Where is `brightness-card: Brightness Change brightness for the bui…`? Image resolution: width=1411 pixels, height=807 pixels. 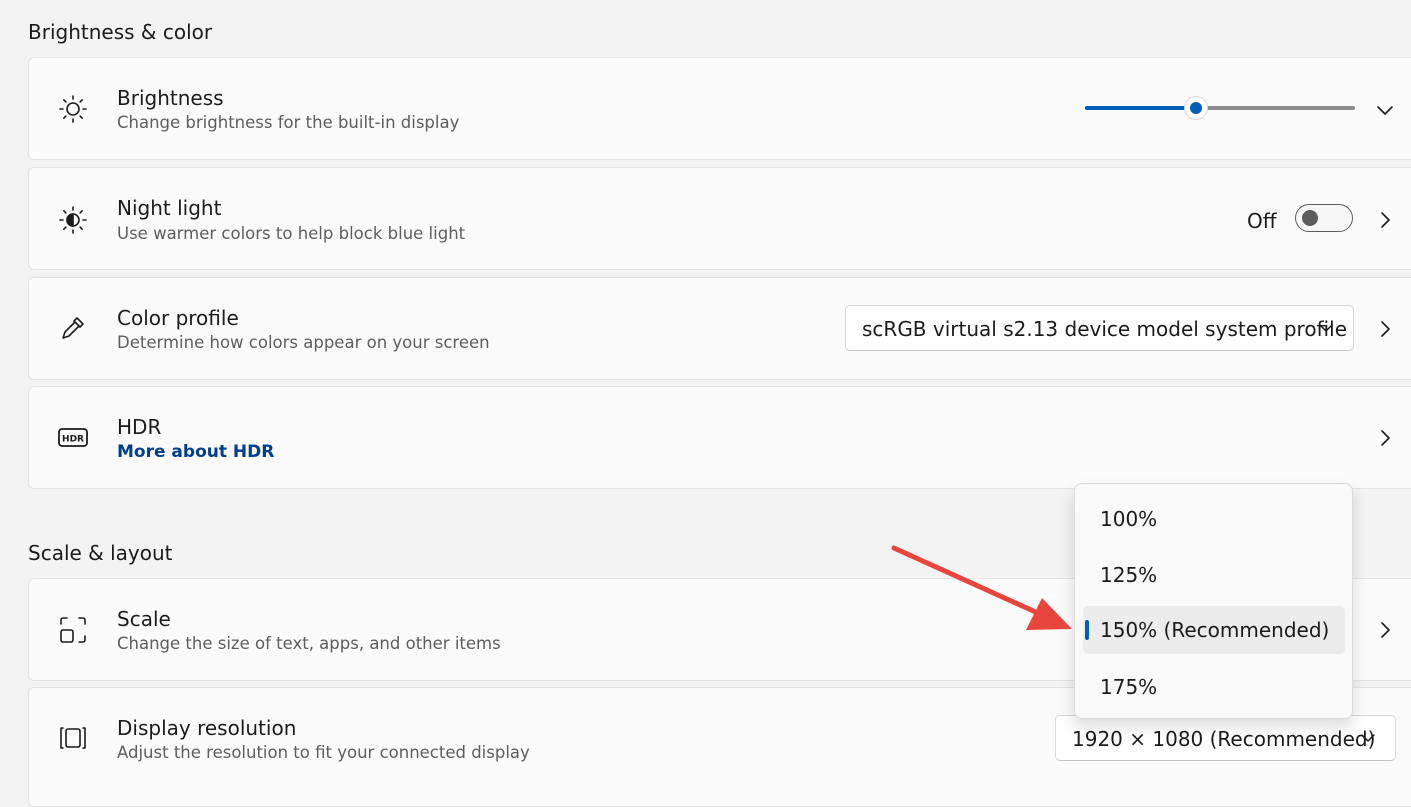 brightness-card: Brightness Change brightness for the bui… is located at coordinates (719, 108).